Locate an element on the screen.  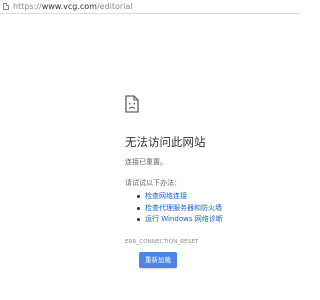
url-text: https://www.vcg.com/editorial is located at coordinates (73, 7).